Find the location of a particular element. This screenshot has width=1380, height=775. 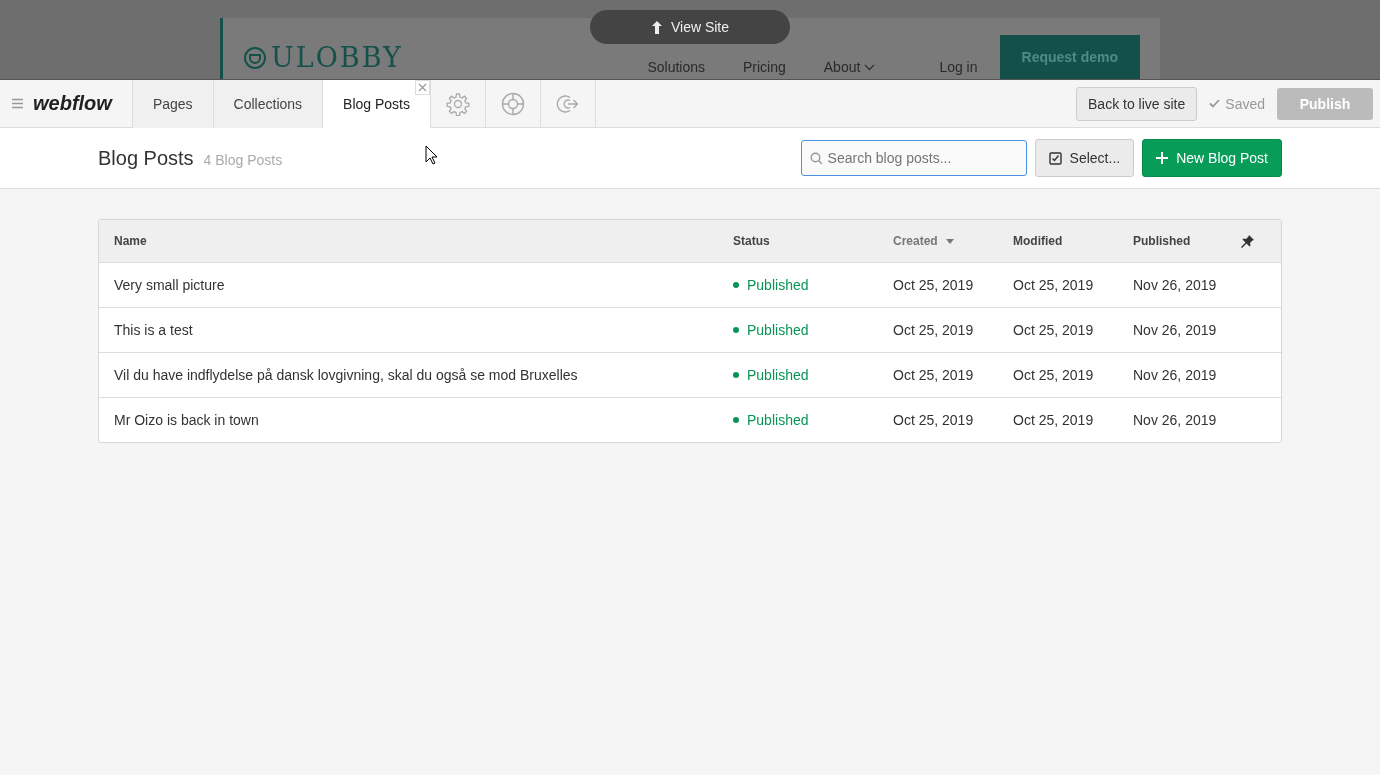

saved-label: Saved is located at coordinates (1245, 103).